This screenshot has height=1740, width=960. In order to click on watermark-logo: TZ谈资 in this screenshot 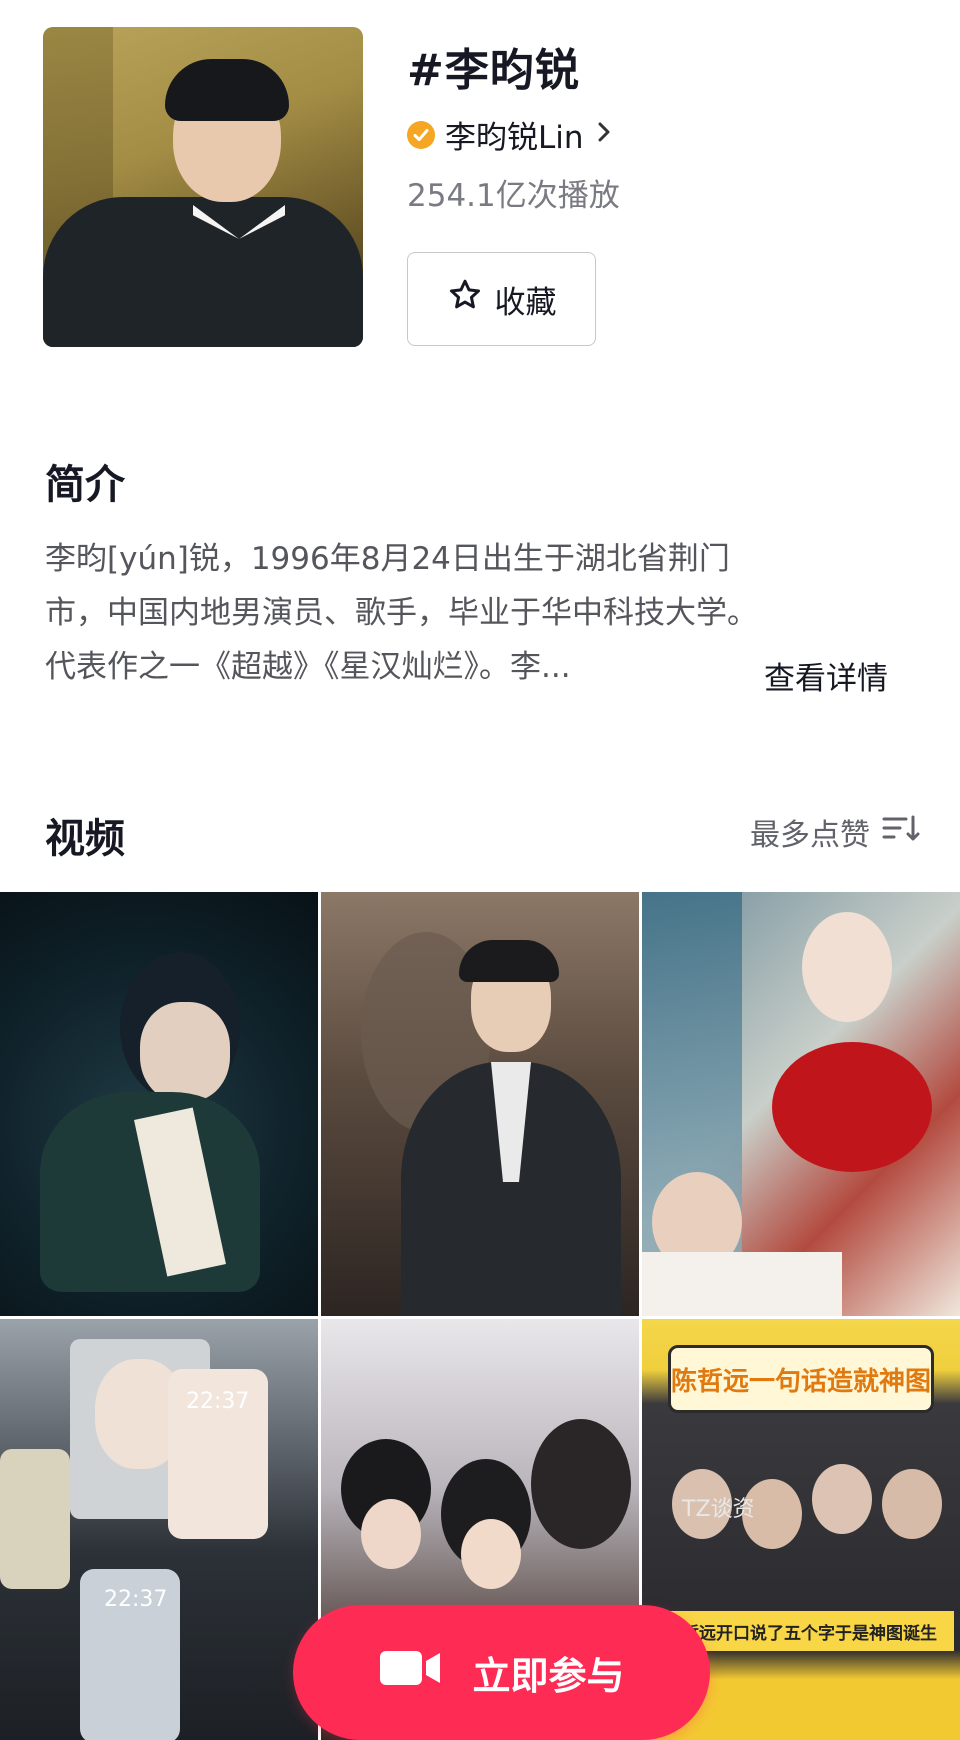, I will do `click(718, 1509)`.